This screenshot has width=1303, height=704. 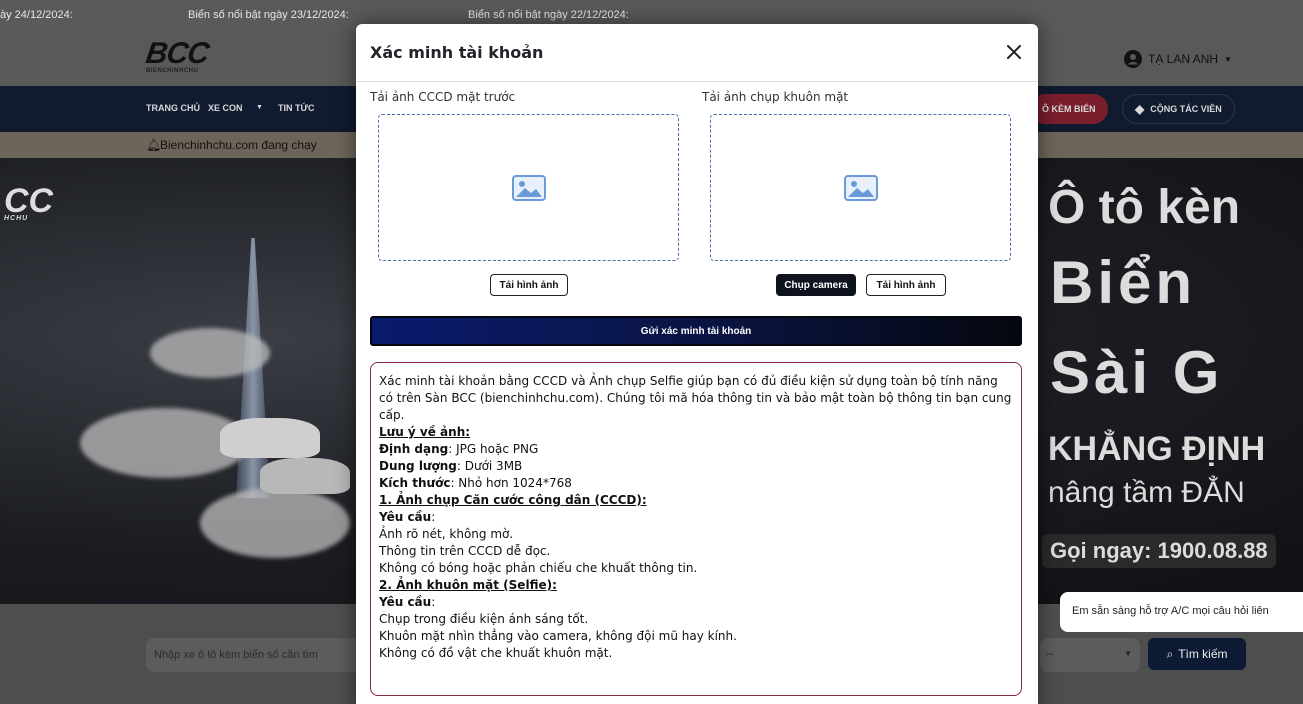 I want to click on nav-pill-cars-with-plates: Ô KÈM BIỂN, so click(x=1069, y=109).